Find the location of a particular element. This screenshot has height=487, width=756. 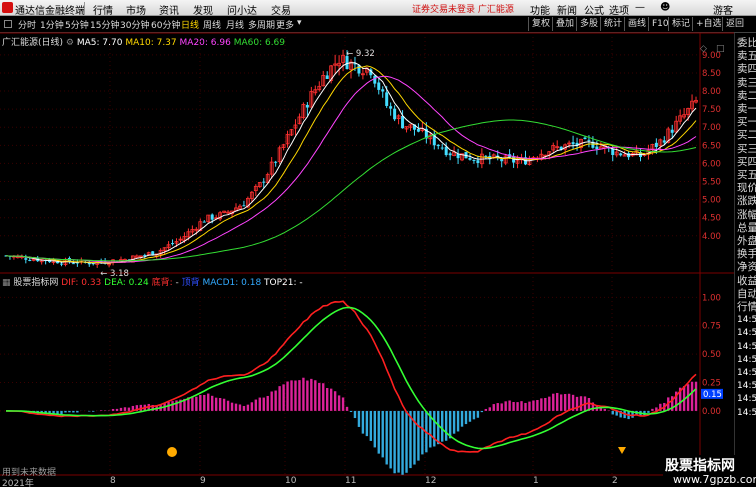

side-label: 卖五 is located at coordinates (746, 56).